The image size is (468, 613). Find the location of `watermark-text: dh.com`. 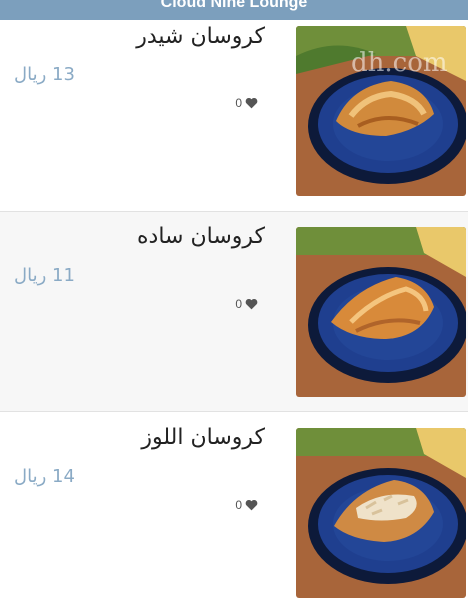

watermark-text: dh.com is located at coordinates (399, 63).